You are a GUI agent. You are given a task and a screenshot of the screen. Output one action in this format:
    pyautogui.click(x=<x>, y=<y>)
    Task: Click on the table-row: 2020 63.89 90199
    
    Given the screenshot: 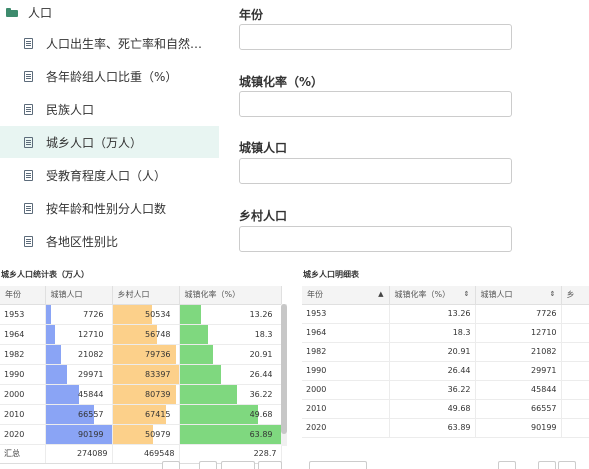 What is the action you would take?
    pyautogui.click(x=445, y=428)
    